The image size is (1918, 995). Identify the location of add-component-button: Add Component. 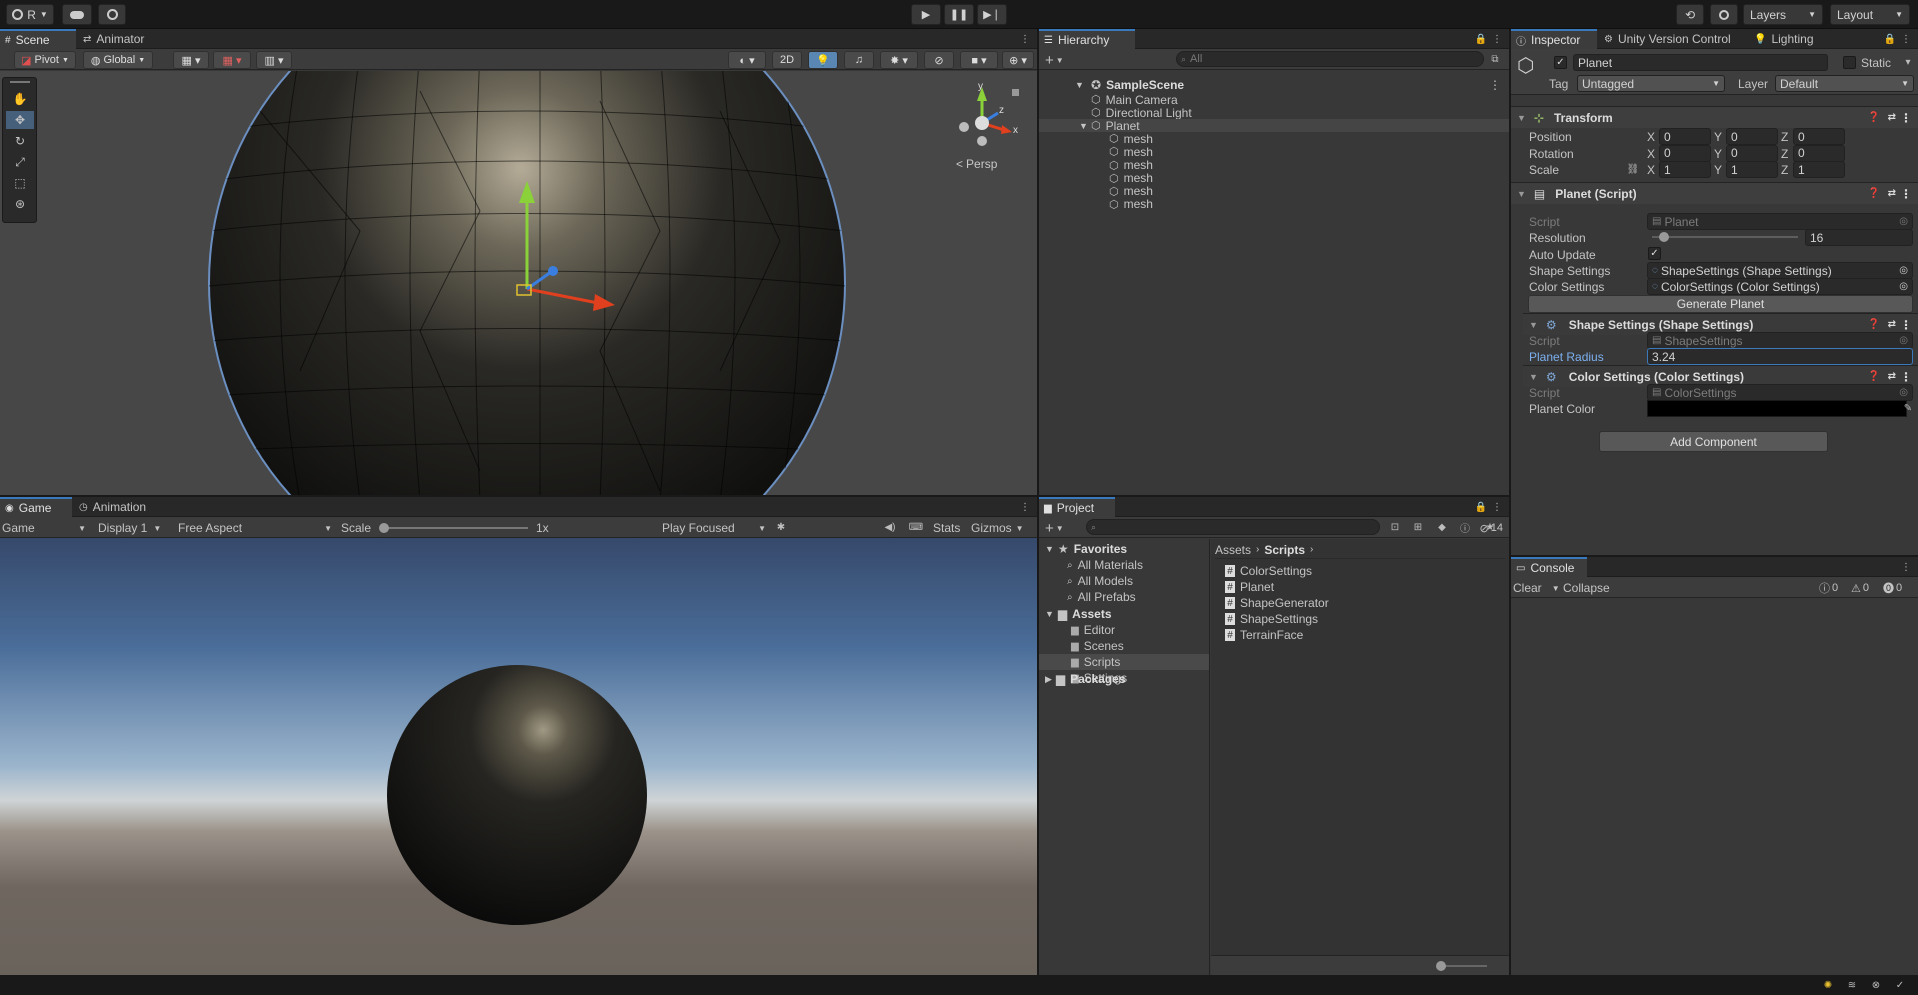
(1713, 441).